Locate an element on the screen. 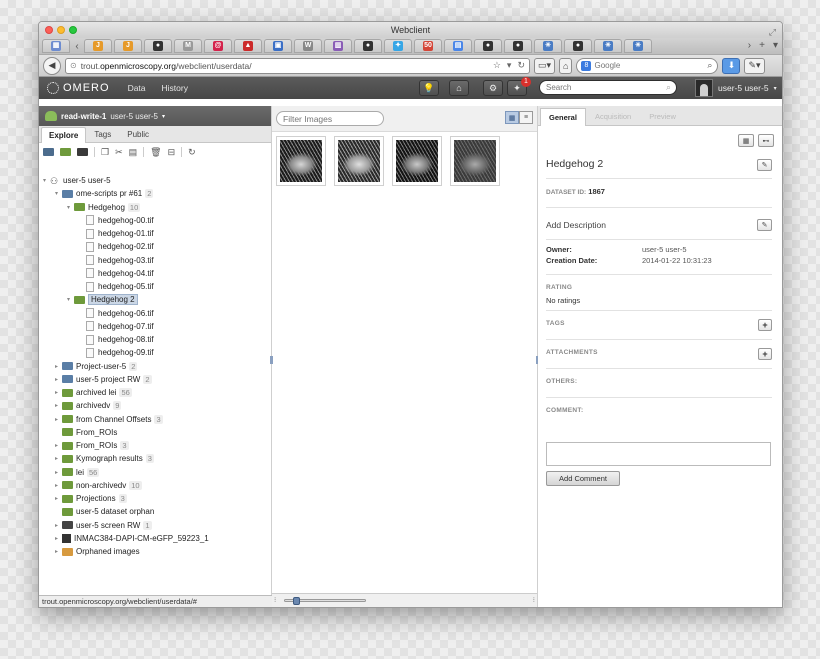 Image resolution: width=820 pixels, height=659 pixels. refresh-icon: ↻ is located at coordinates (192, 152).